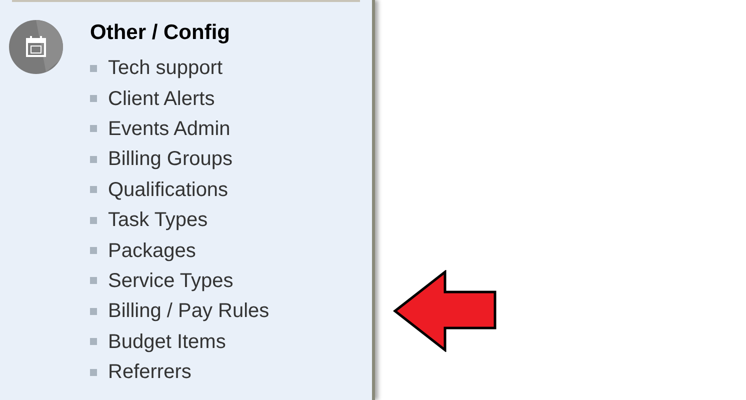 The width and height of the screenshot is (746, 400). I want to click on menu-link: Tech support, so click(165, 68).